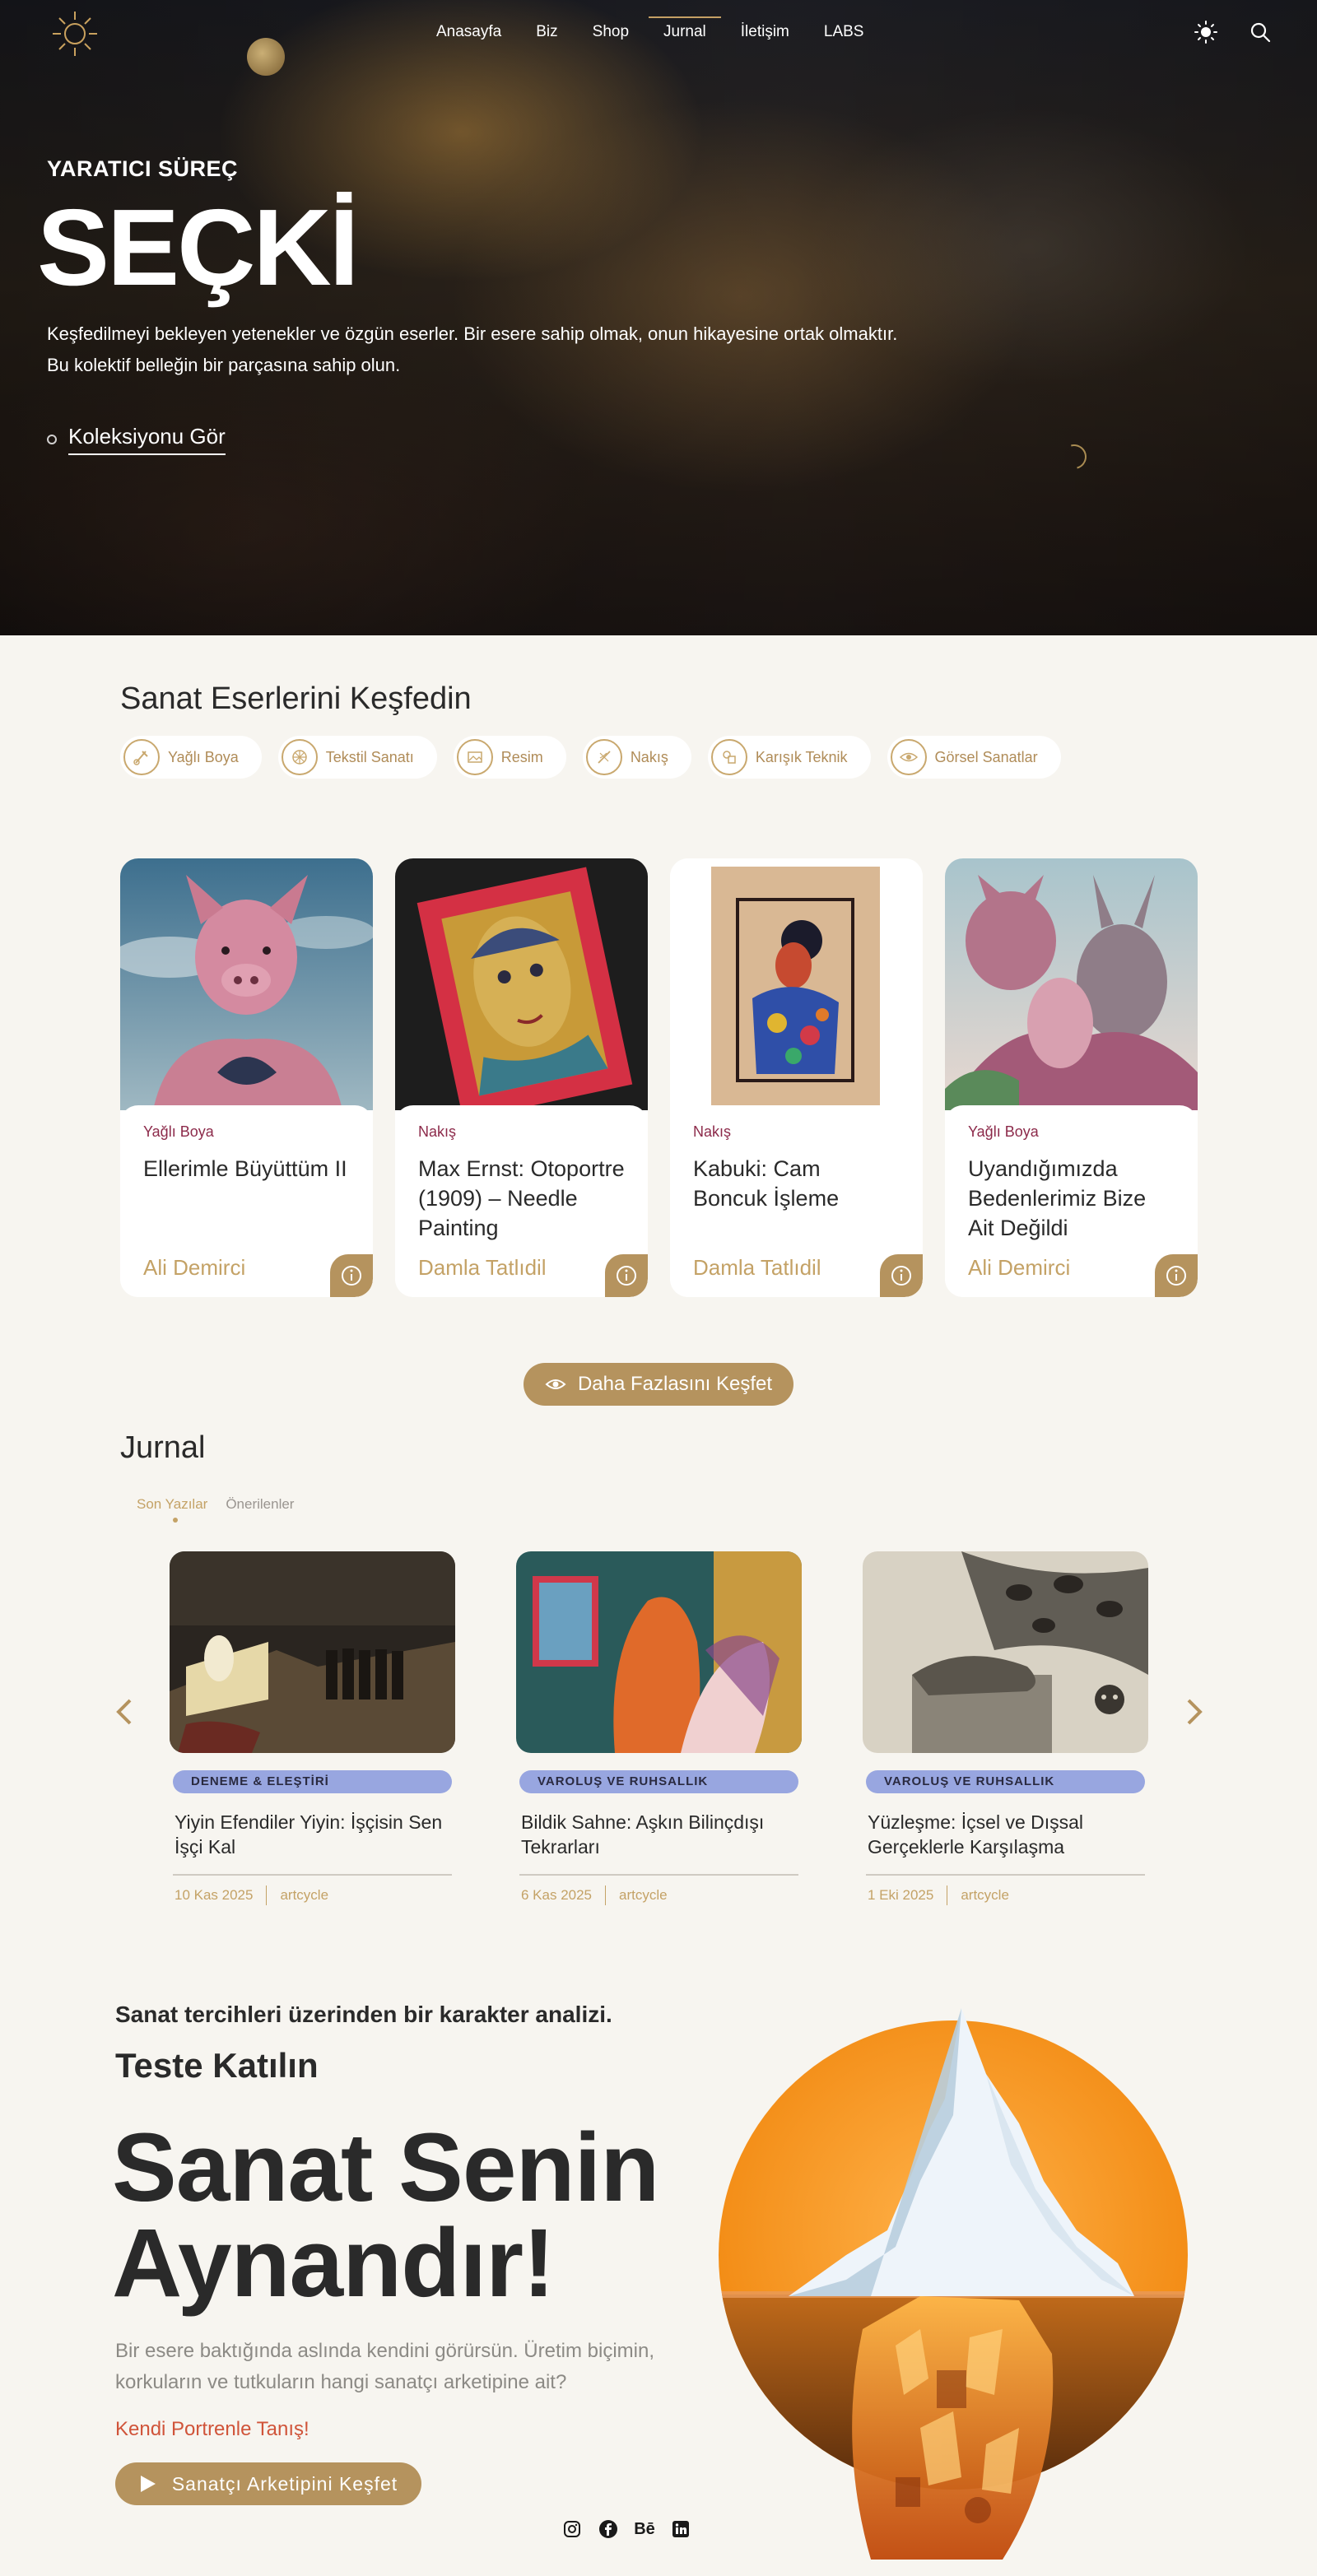  I want to click on sun-icon, so click(1206, 32).